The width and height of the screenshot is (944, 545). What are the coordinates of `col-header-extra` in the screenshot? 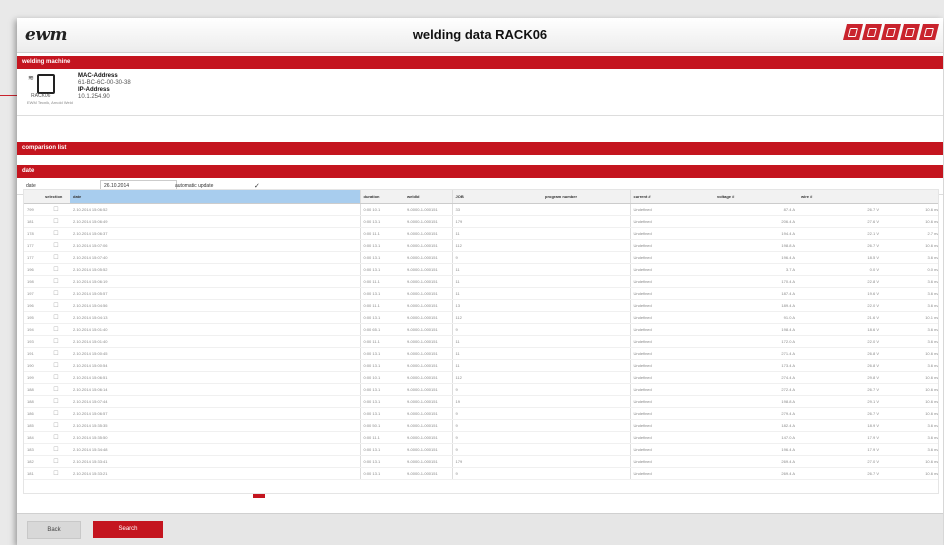 It's located at (910, 197).